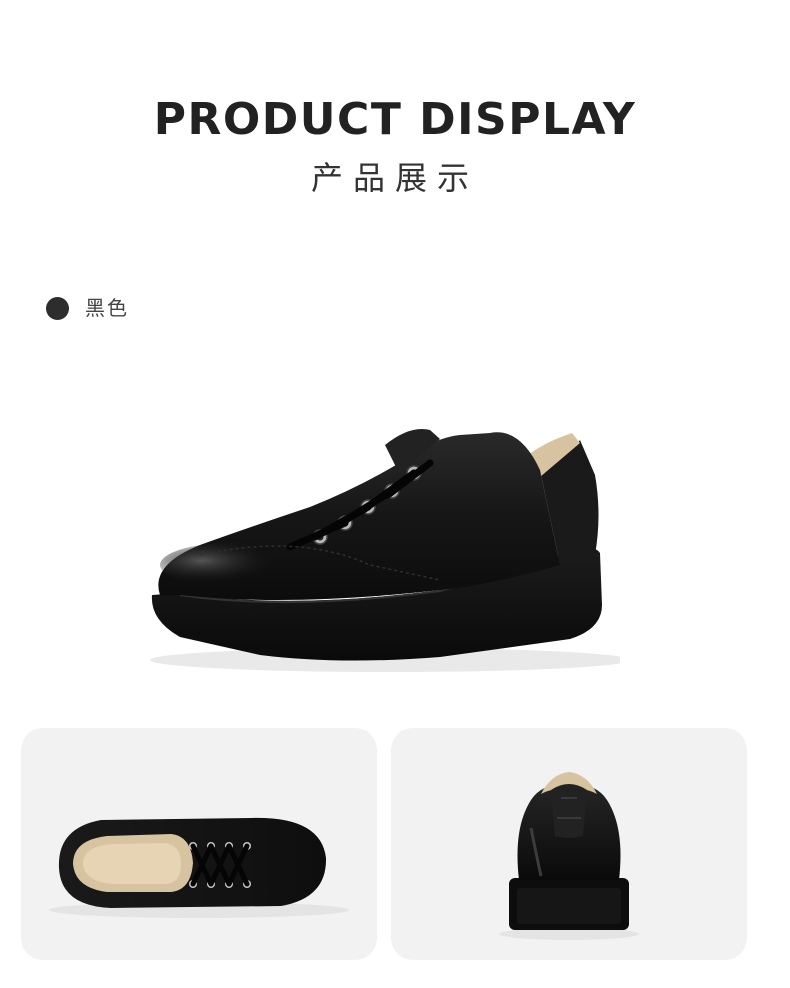  I want to click on shoe-top-view-image, so click(199, 867).